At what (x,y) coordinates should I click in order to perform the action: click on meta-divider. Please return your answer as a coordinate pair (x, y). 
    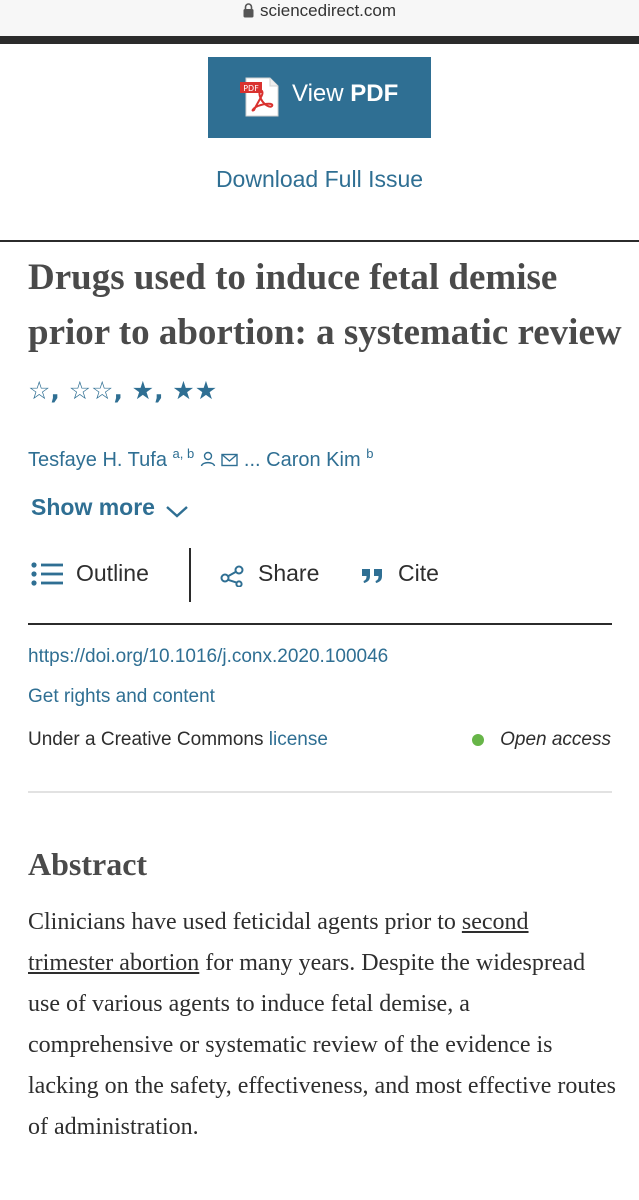
    Looking at the image, I should click on (320, 792).